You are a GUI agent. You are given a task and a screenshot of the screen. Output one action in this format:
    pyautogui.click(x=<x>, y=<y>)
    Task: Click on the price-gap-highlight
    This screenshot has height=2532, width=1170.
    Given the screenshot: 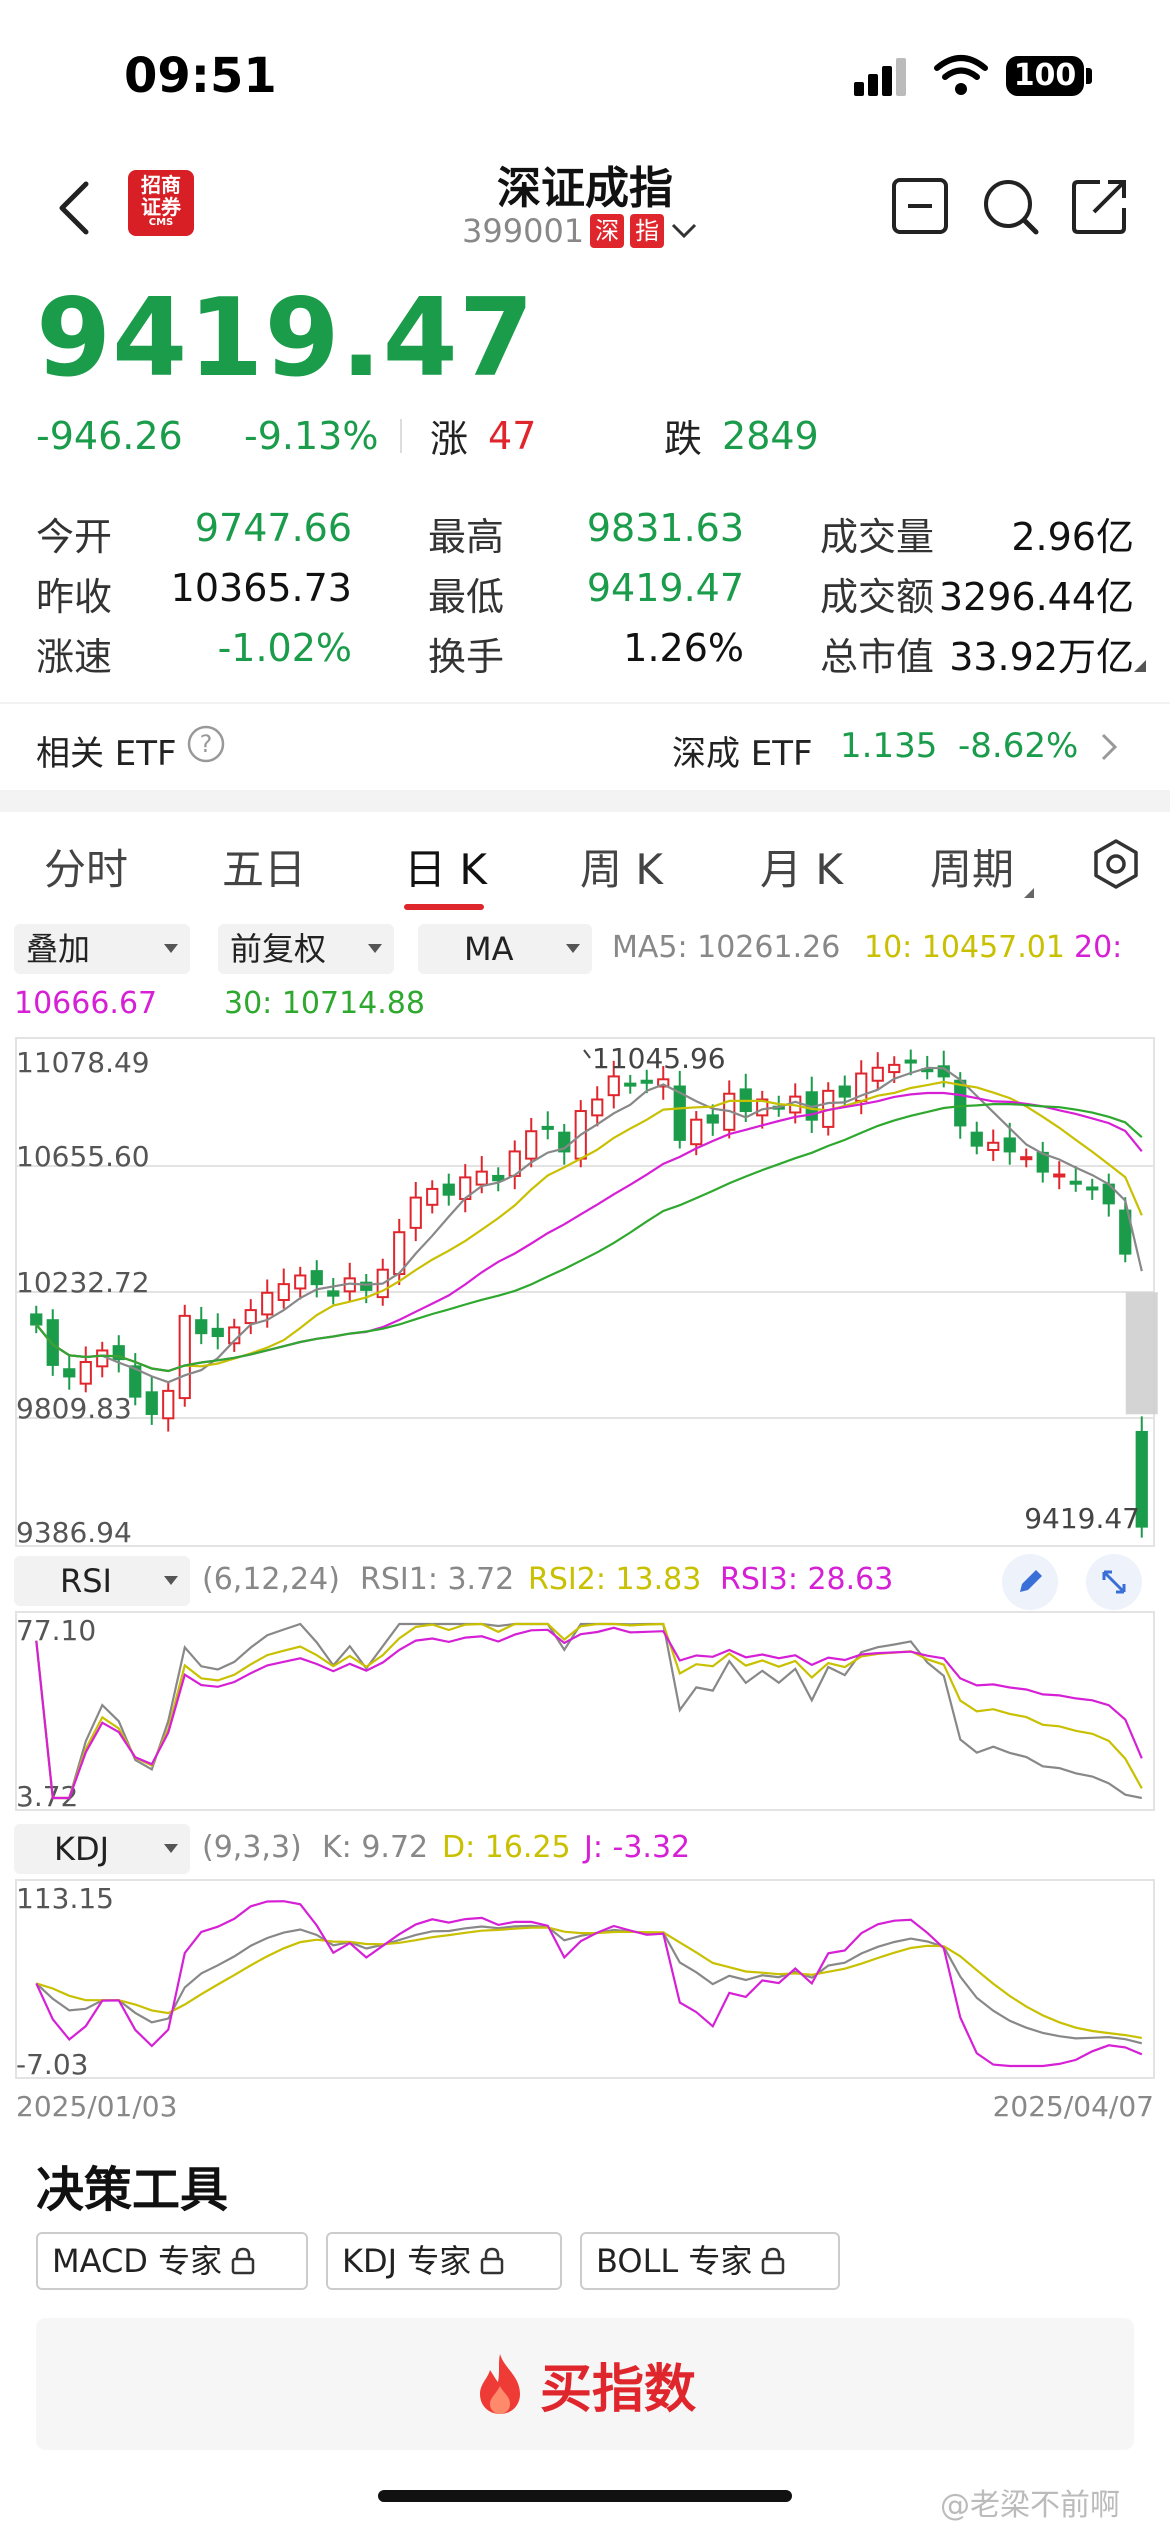 What is the action you would take?
    pyautogui.click(x=1141, y=1353)
    